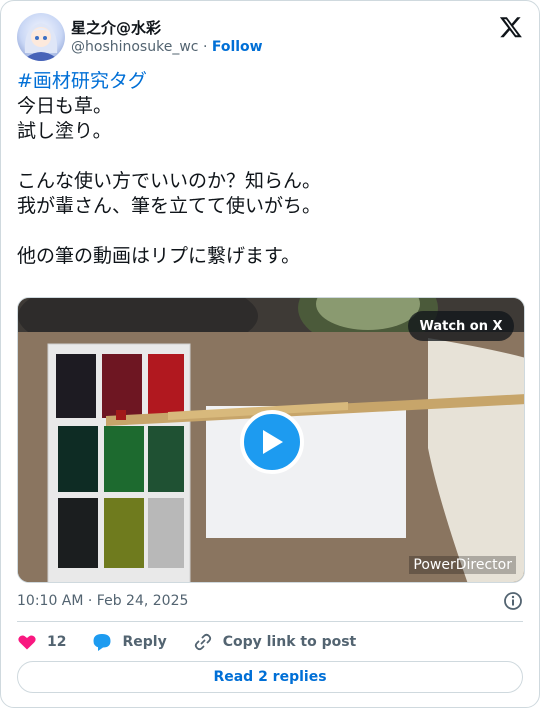 The height and width of the screenshot is (708, 540). I want to click on author-handle: @hoshinosuke_wc, so click(134, 47).